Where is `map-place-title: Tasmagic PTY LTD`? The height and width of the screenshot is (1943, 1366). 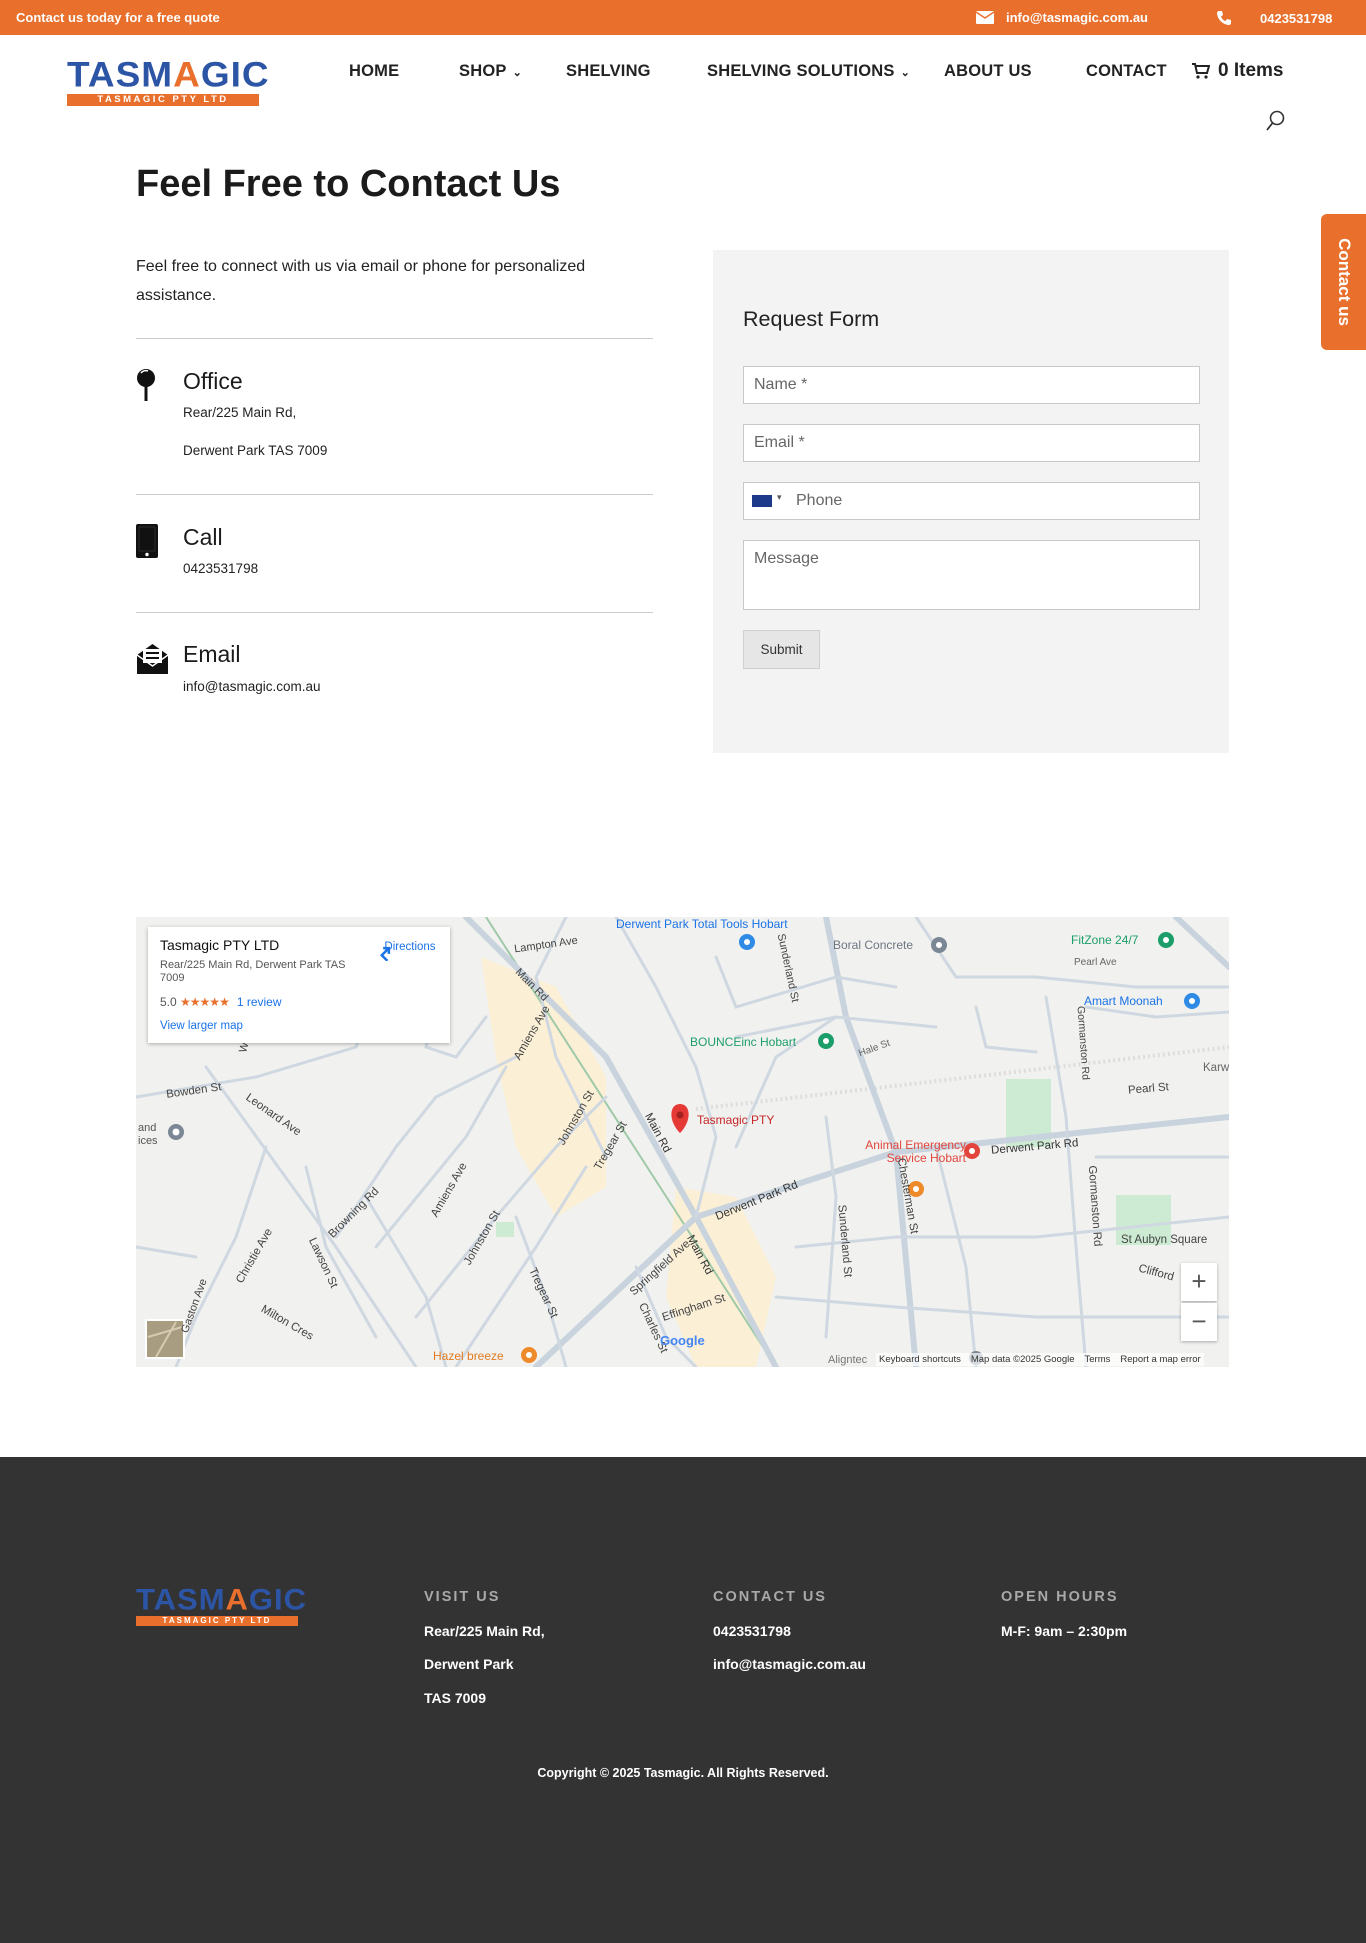 map-place-title: Tasmagic PTY LTD is located at coordinates (220, 945).